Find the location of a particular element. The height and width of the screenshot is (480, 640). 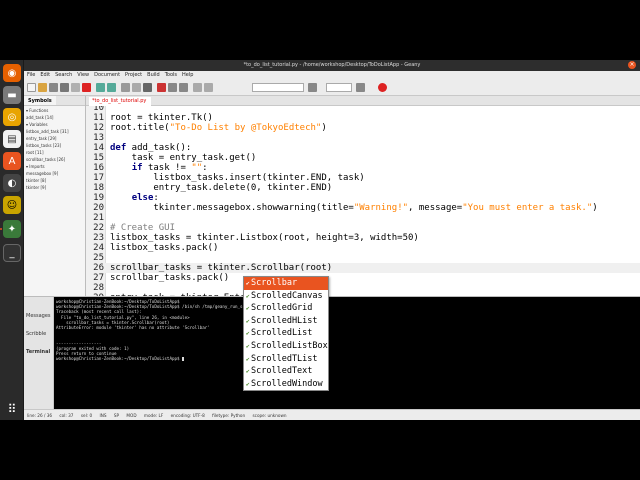

autocomplete-label: ScrolledTList is located at coordinates (284, 358).